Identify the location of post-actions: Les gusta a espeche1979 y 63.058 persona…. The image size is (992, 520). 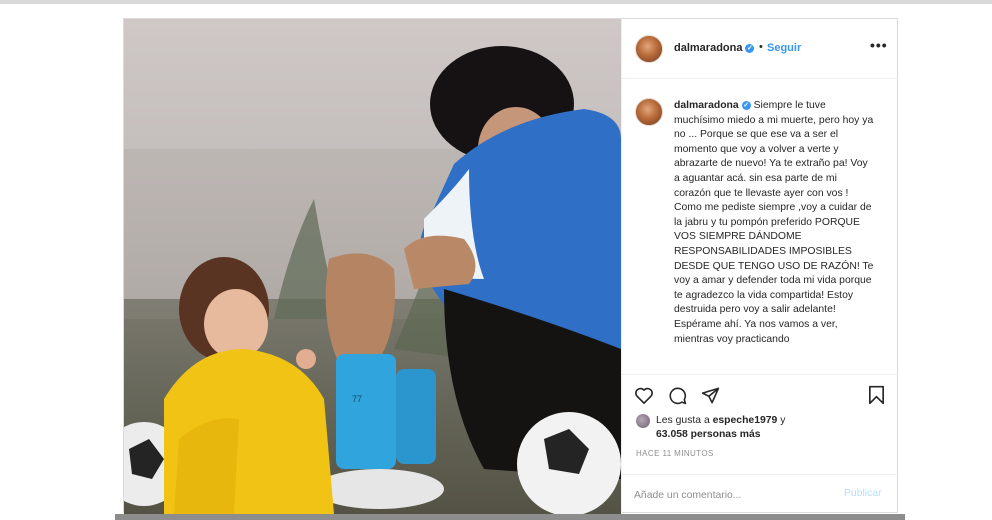
(760, 429).